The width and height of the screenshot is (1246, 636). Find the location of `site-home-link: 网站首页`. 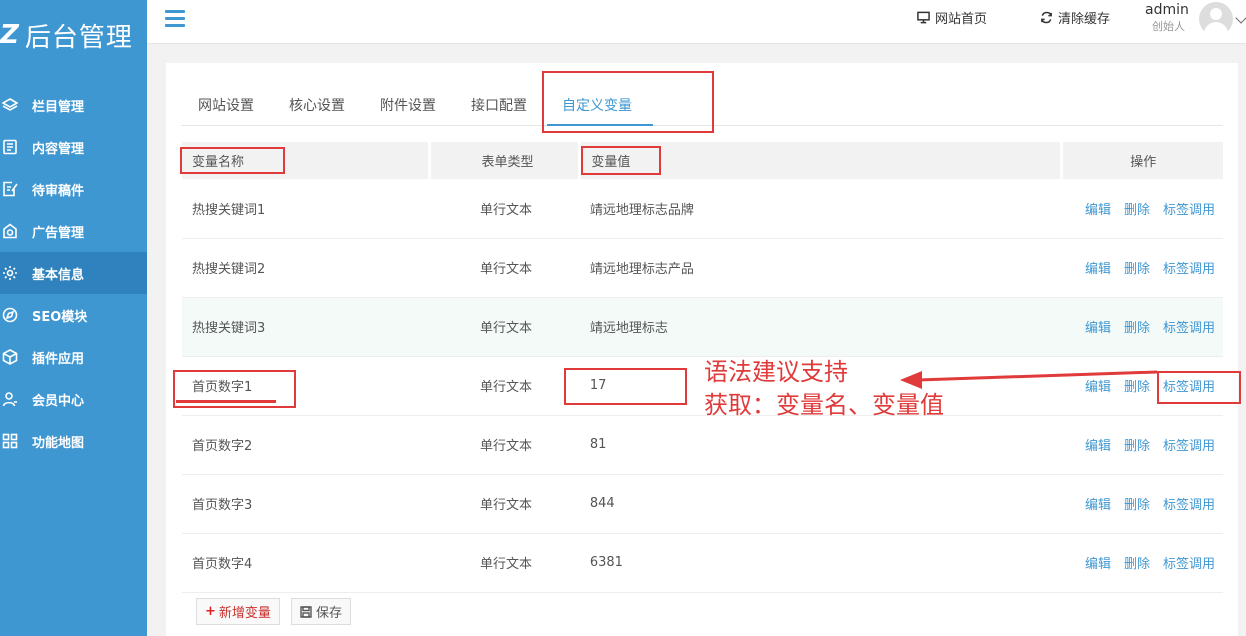

site-home-link: 网站首页 is located at coordinates (952, 17).